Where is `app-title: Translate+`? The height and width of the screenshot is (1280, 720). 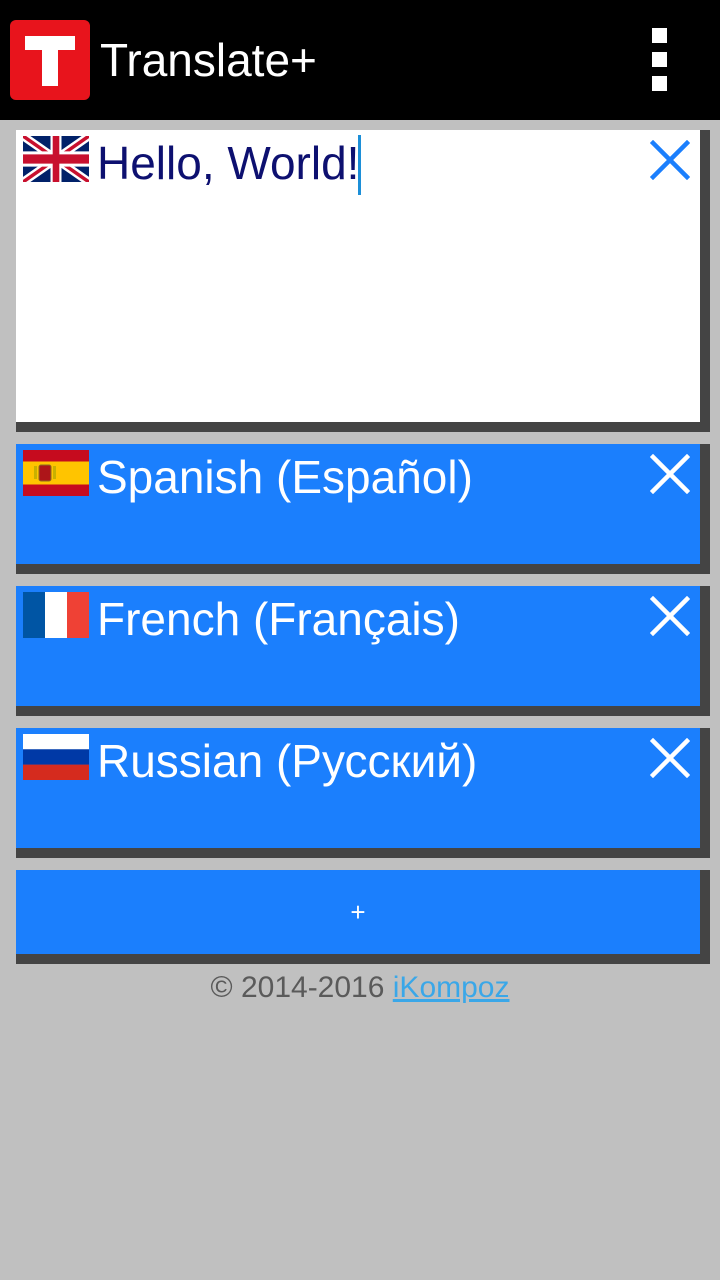
app-title: Translate+ is located at coordinates (208, 60).